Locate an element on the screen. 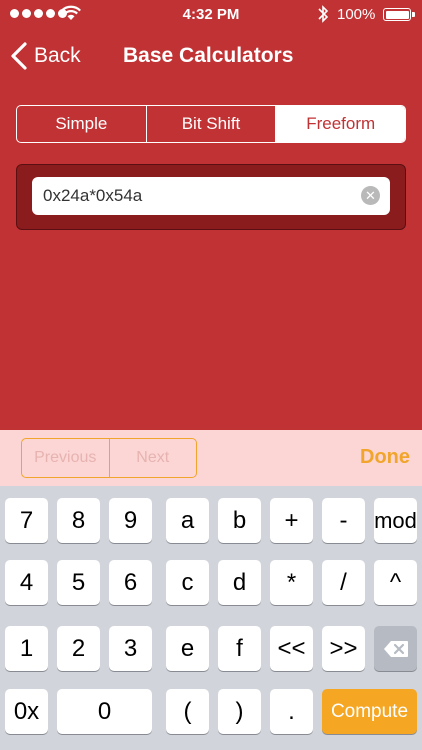  key-4: 4 is located at coordinates (26, 582).